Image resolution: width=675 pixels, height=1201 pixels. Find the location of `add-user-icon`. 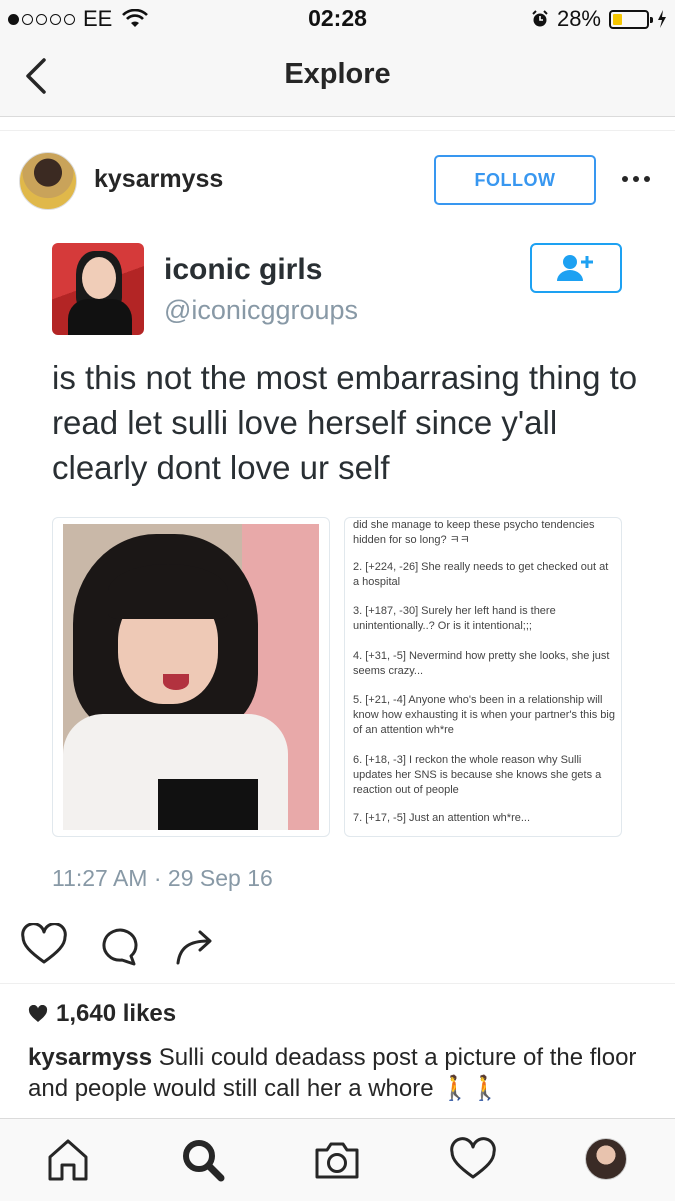

add-user-icon is located at coordinates (575, 268).